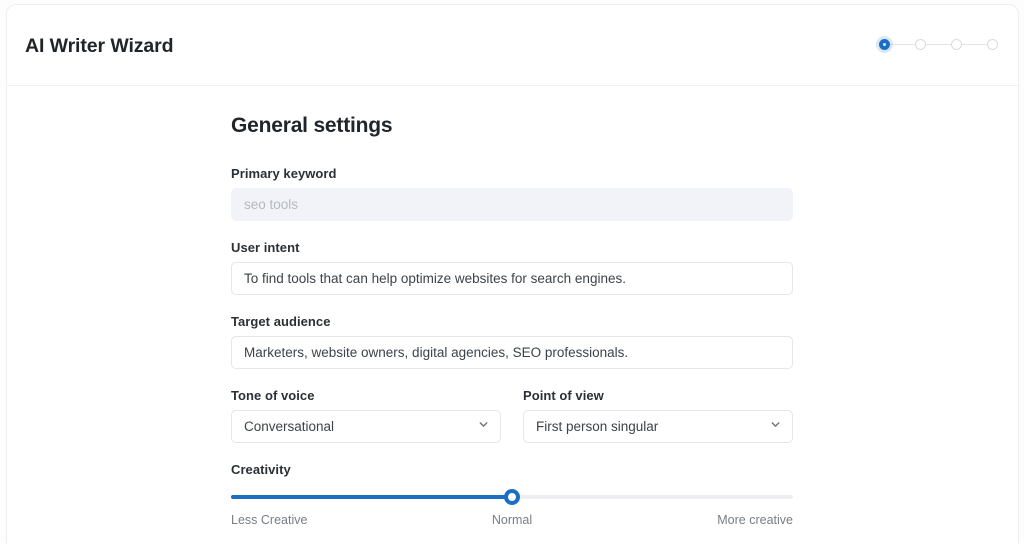 The height and width of the screenshot is (544, 1024). I want to click on creativity-label: Creativity, so click(261, 469).